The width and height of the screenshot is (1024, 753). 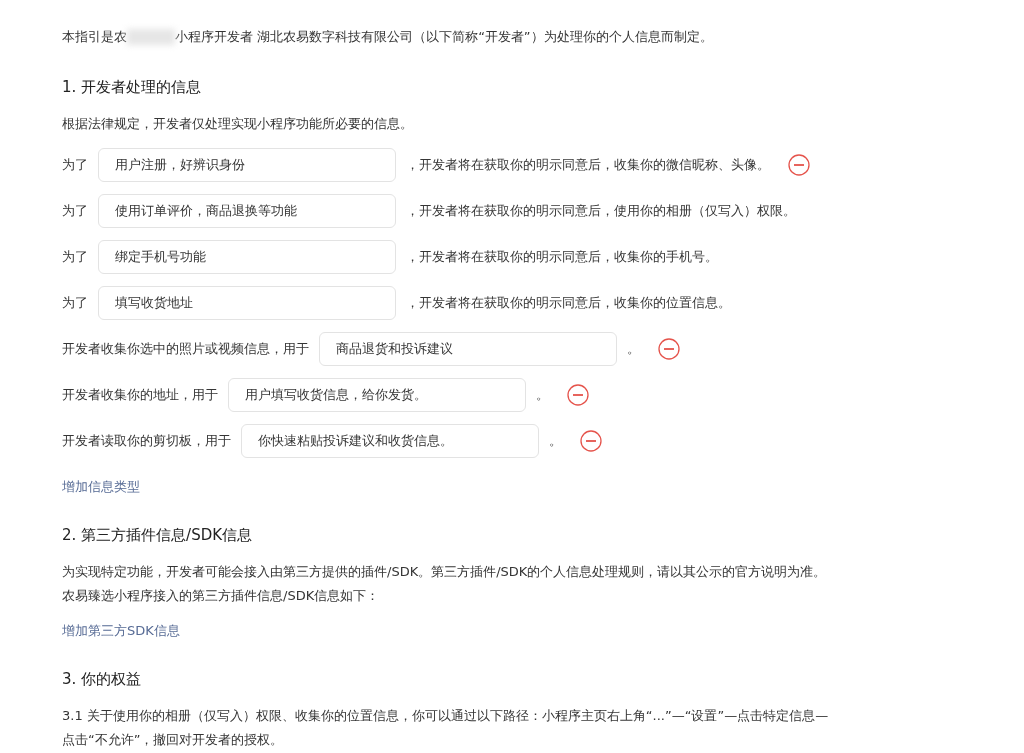 I want to click on intro-text: 本指引是农, so click(x=94, y=37).